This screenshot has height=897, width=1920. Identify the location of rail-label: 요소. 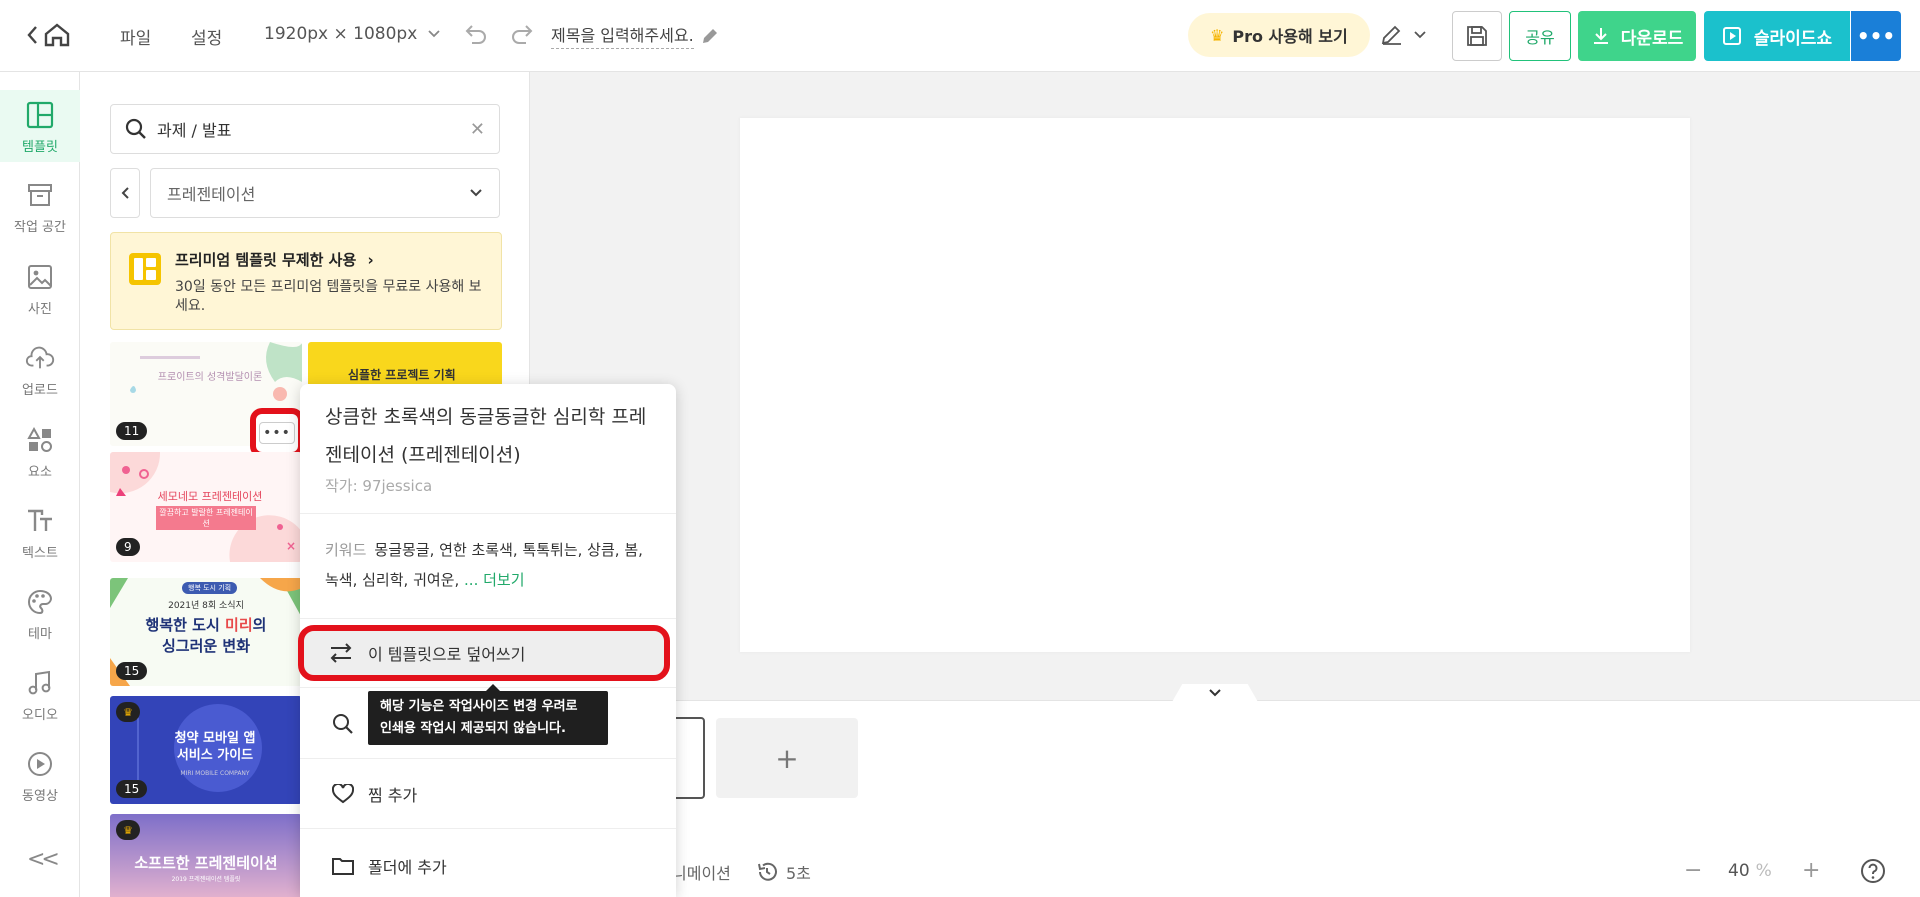
(40, 472).